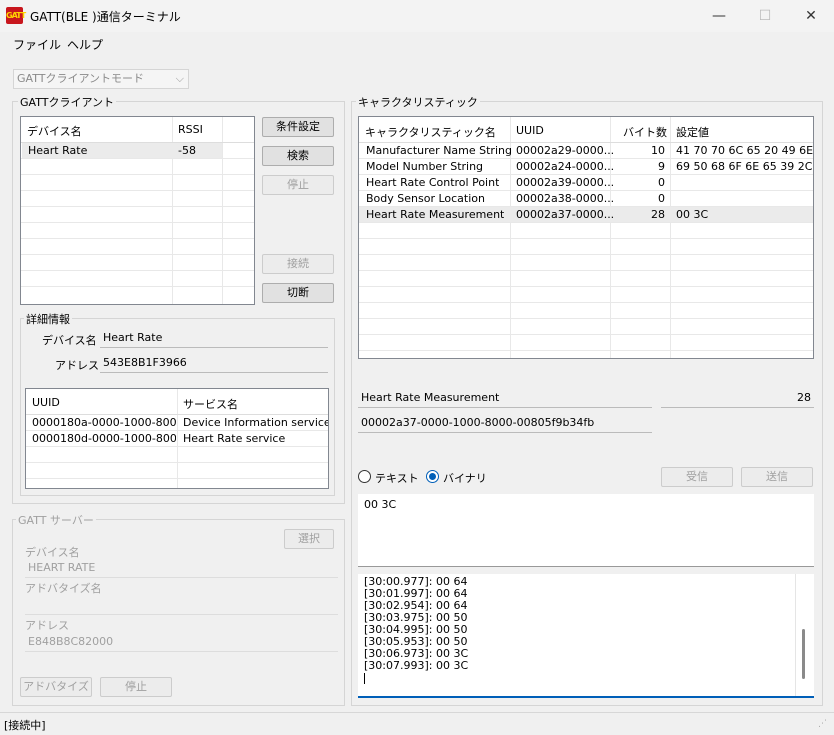  I want to click on scrollbar-track, so click(795, 635).